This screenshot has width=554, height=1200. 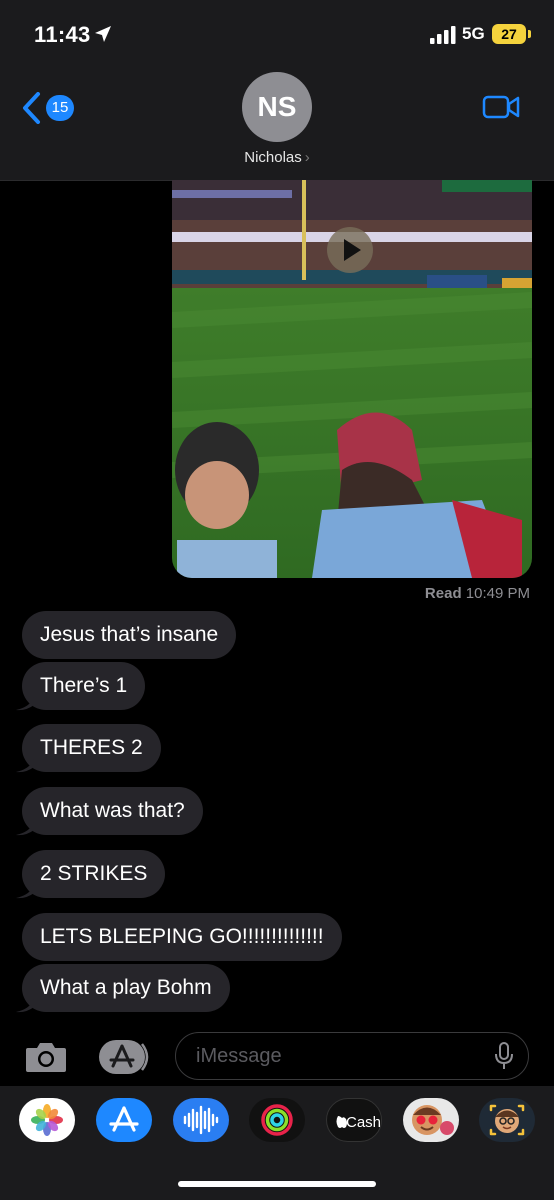 What do you see at coordinates (112, 811) in the screenshot?
I see `message-bubble: What was that?` at bounding box center [112, 811].